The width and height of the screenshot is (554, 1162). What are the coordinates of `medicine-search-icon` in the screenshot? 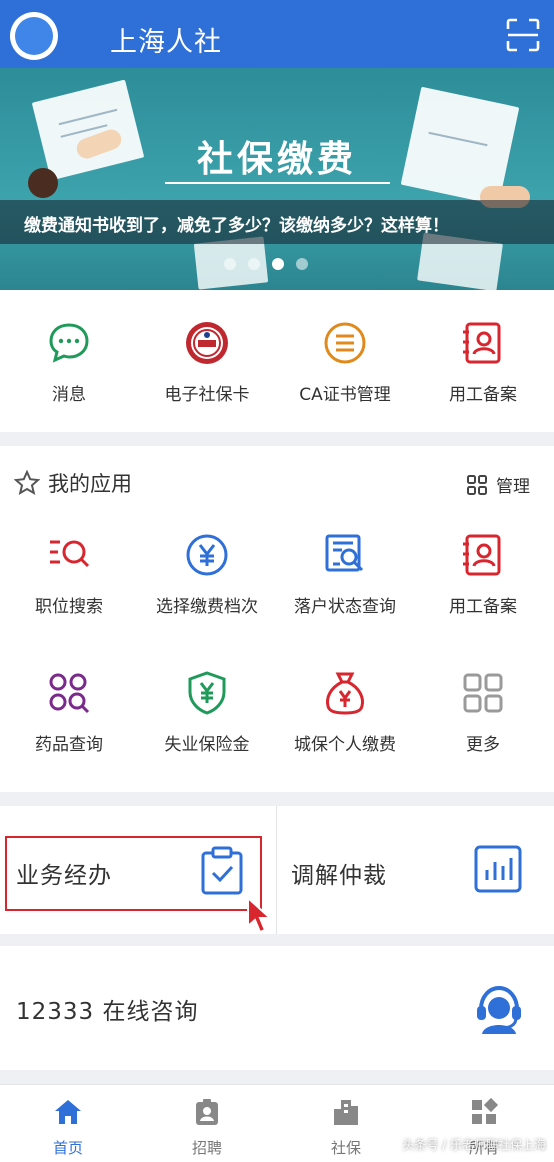 It's located at (69, 693).